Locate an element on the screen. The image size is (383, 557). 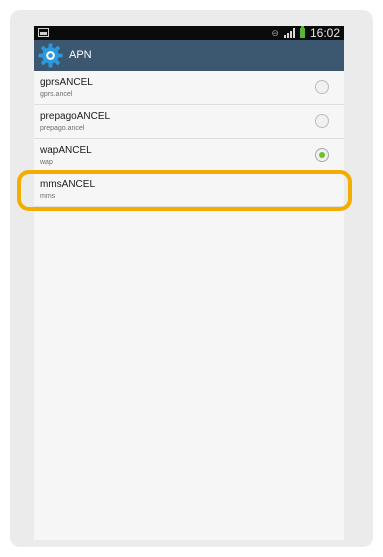
apn-radio-button-selected is located at coordinates (322, 155).